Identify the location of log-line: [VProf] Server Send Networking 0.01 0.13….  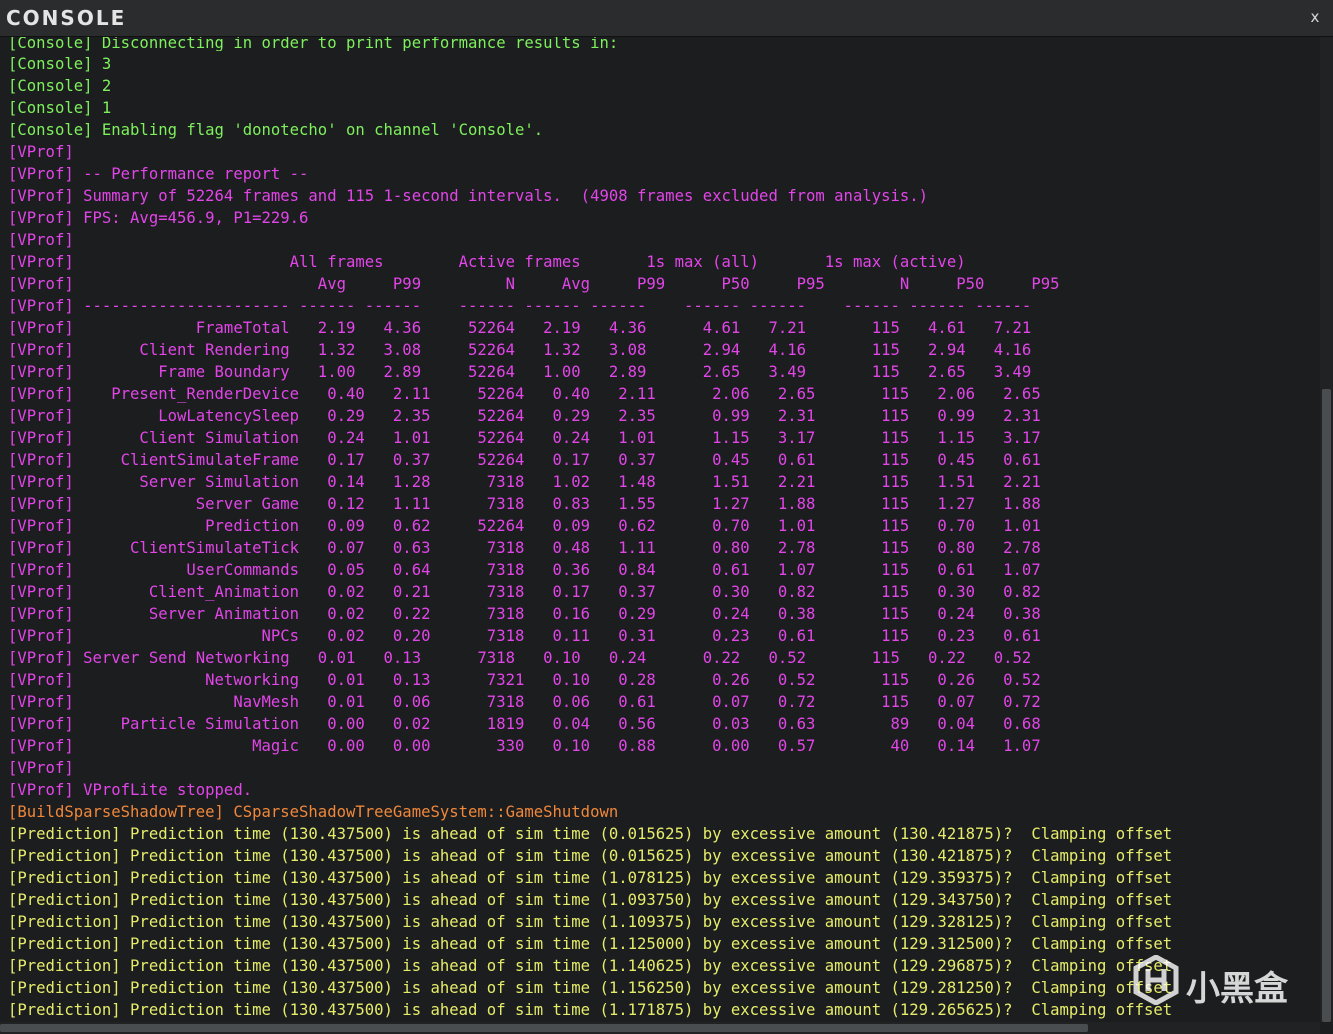
(520, 658).